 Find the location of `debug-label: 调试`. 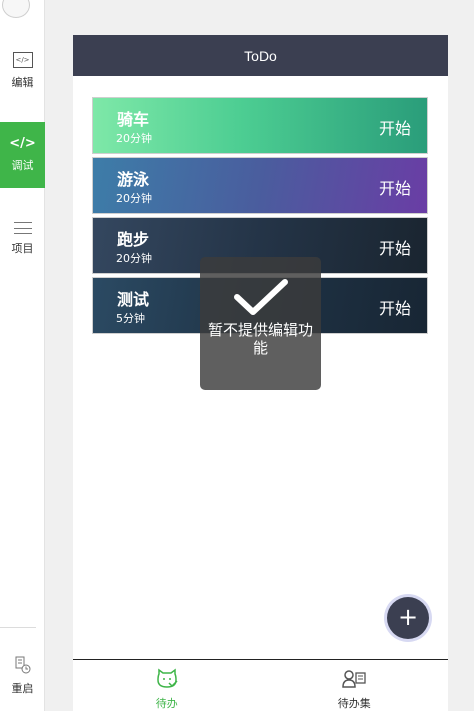

debug-label: 调试 is located at coordinates (22, 165).